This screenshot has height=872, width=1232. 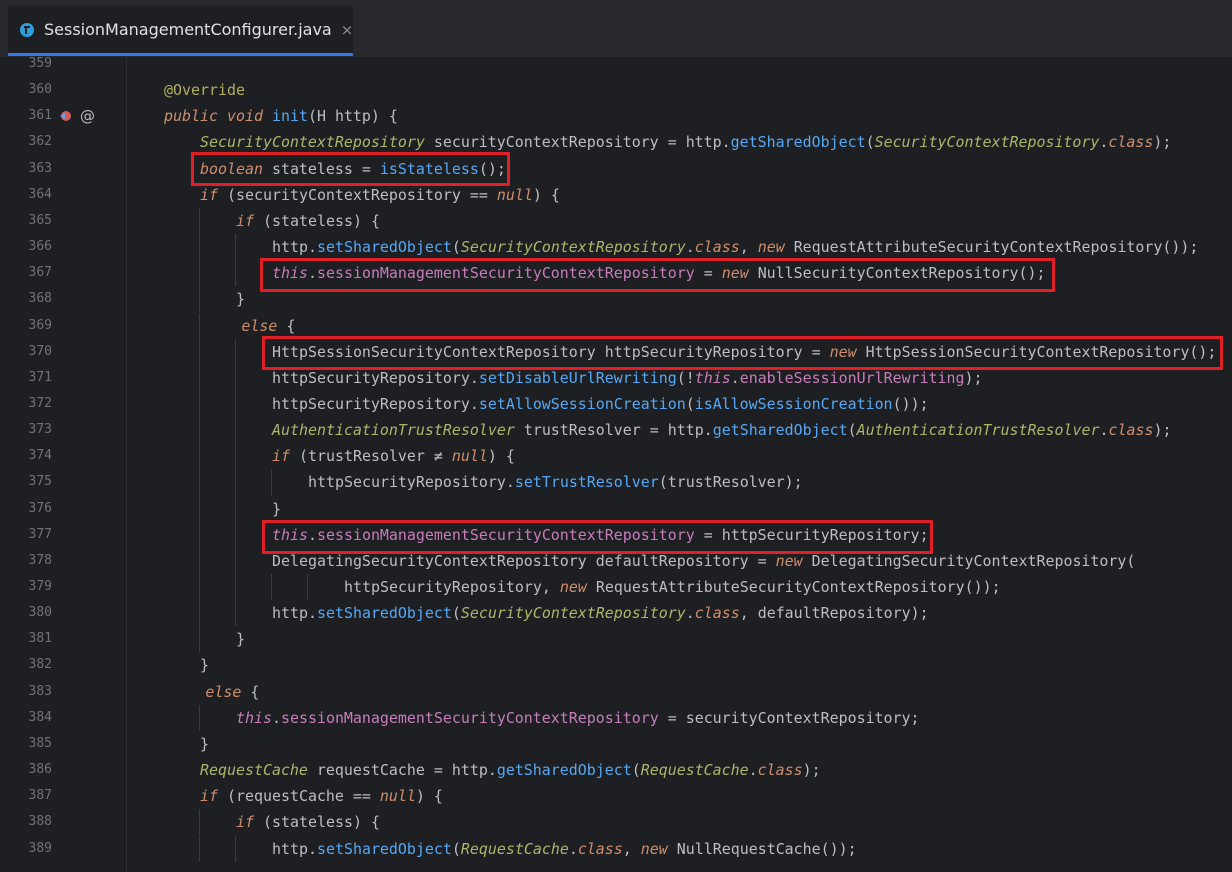 I want to click on editor-tab-bar: SessionManagementConfigurer.java ×, so click(x=616, y=29).